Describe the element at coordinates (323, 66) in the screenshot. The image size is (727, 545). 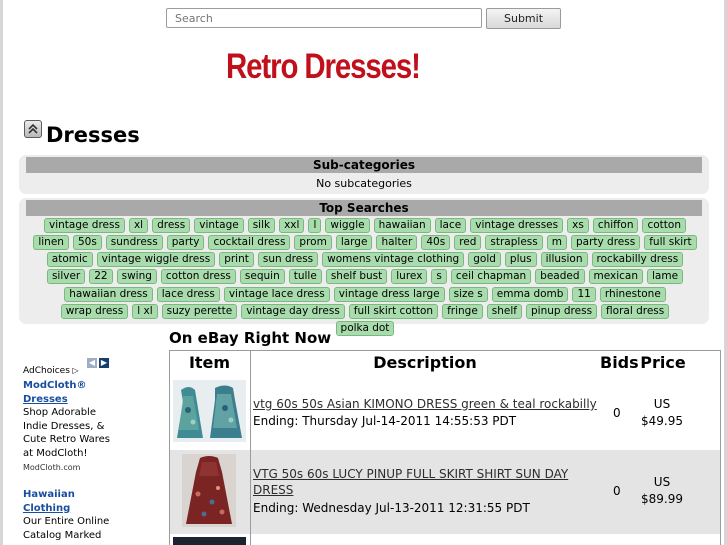
I see `site-title: Retro Dresses!` at that location.